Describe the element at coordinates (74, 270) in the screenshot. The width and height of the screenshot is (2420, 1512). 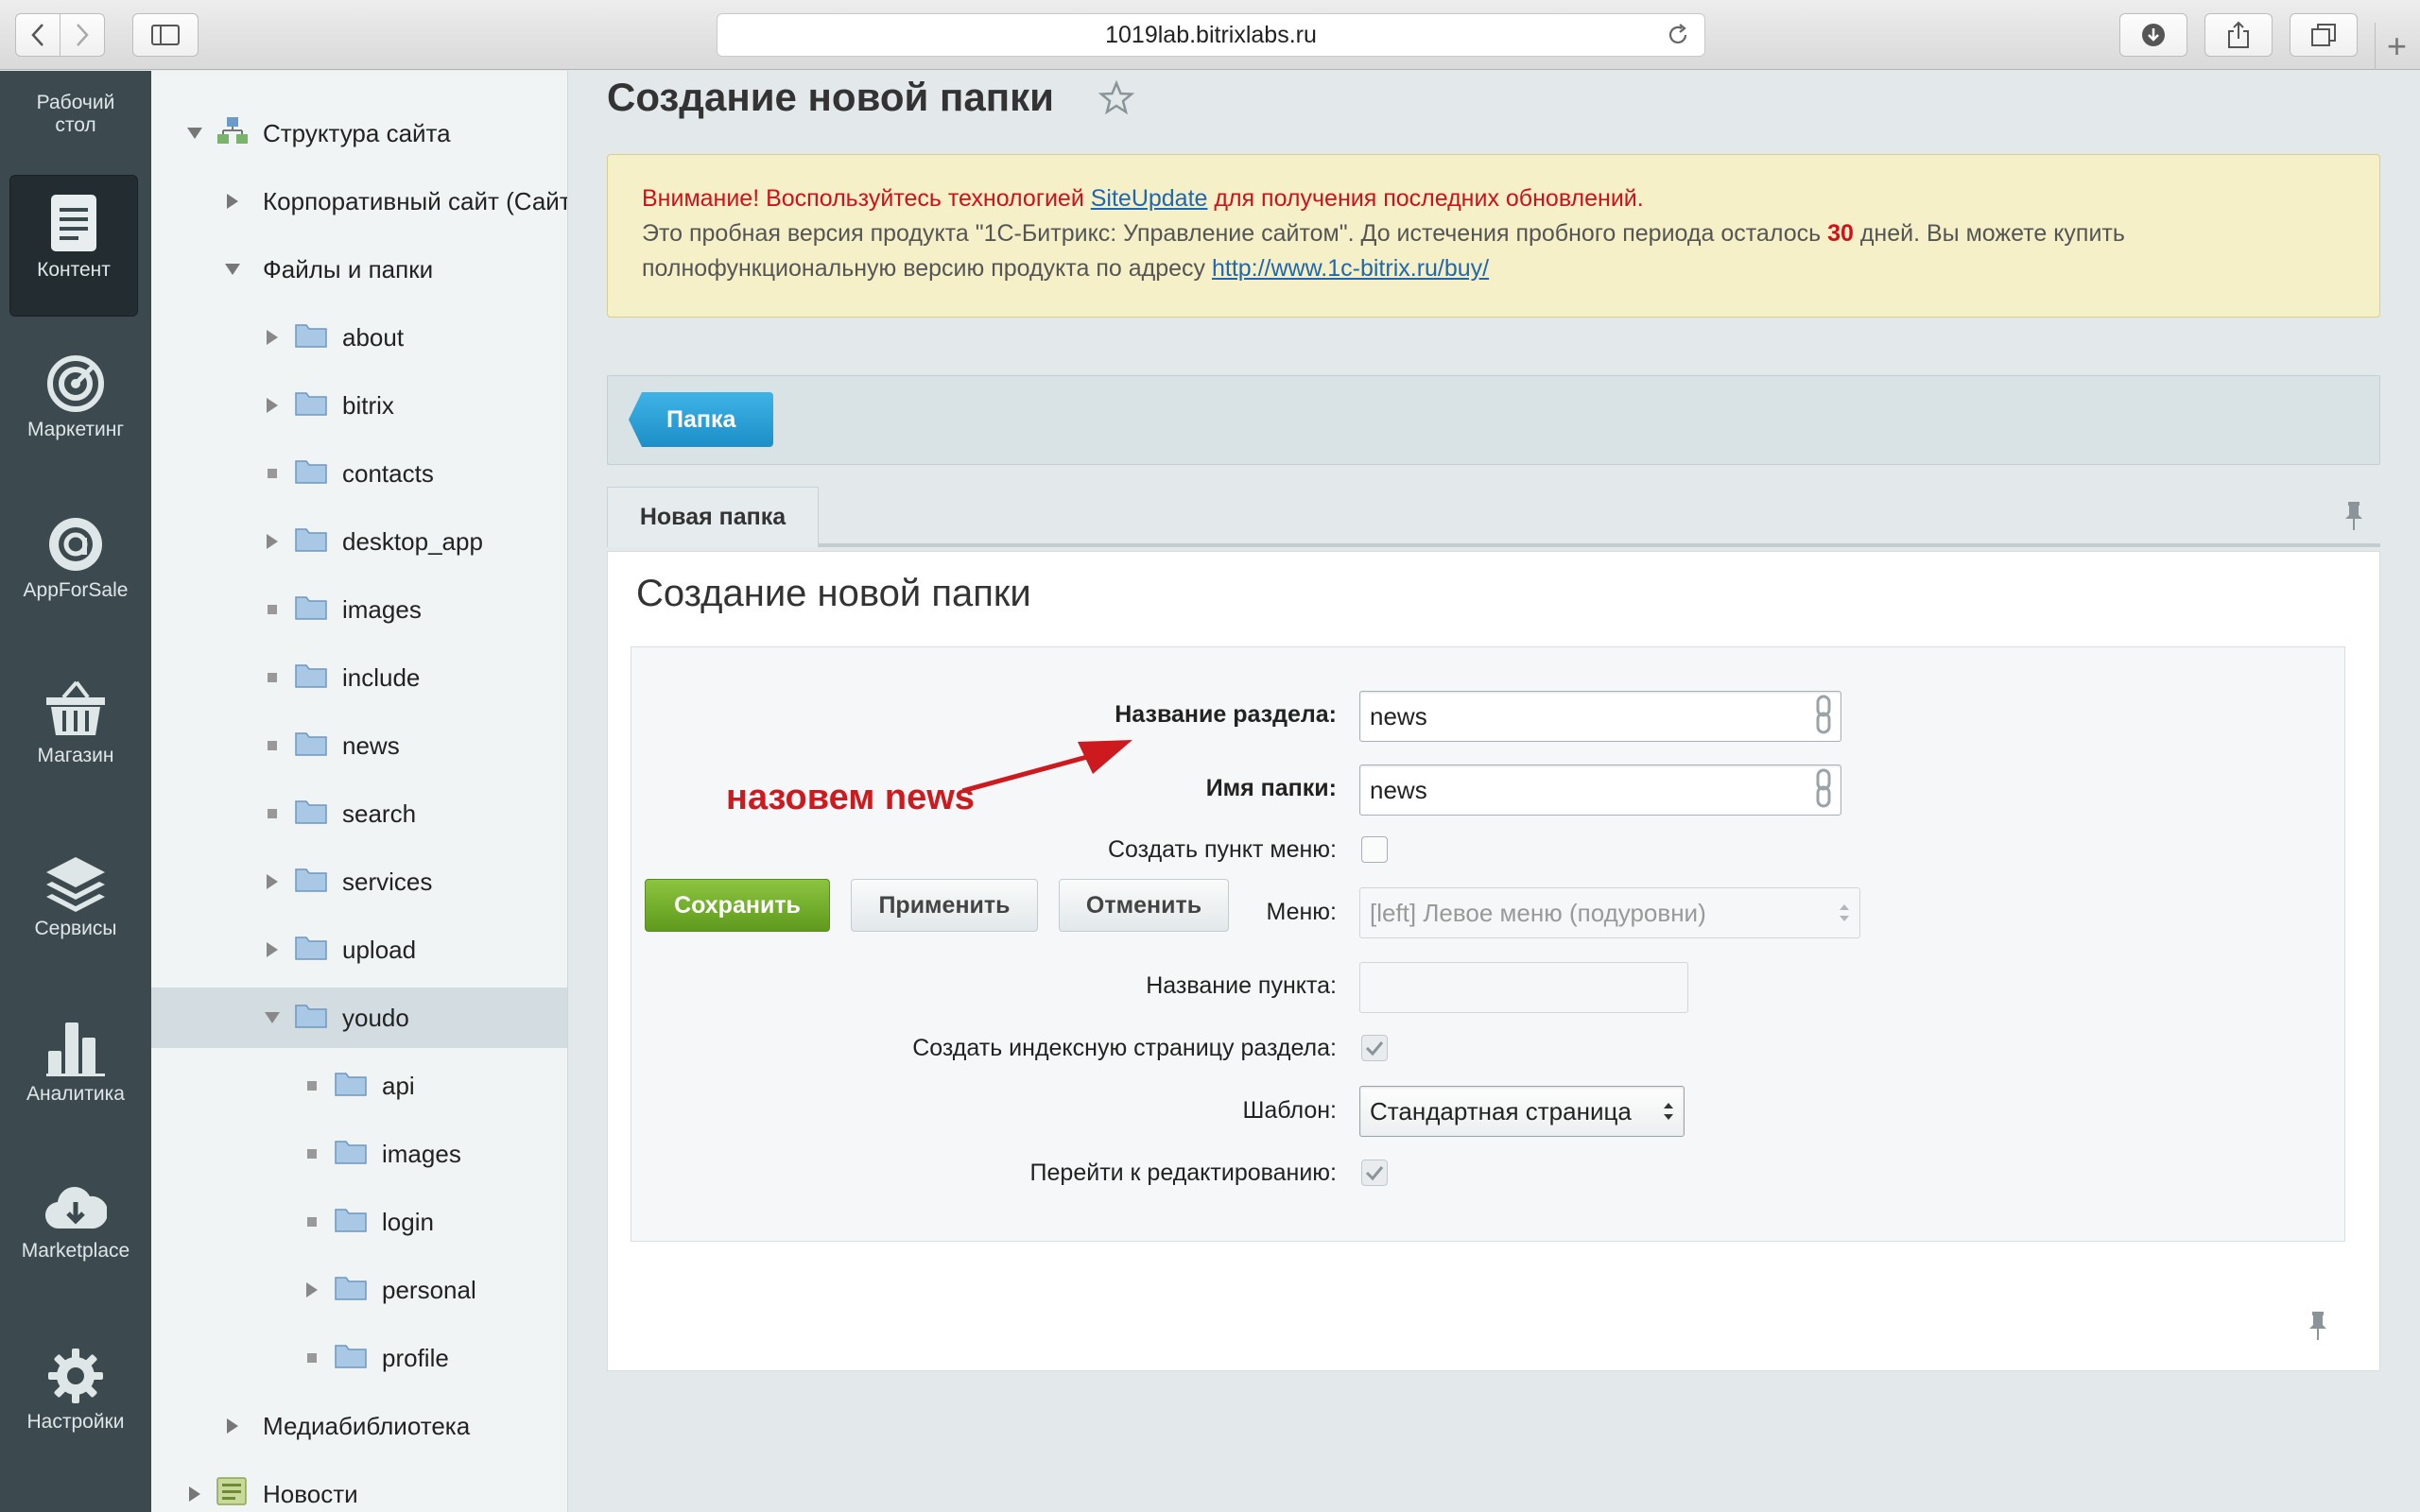
I see `menu-label-content: Контент` at that location.